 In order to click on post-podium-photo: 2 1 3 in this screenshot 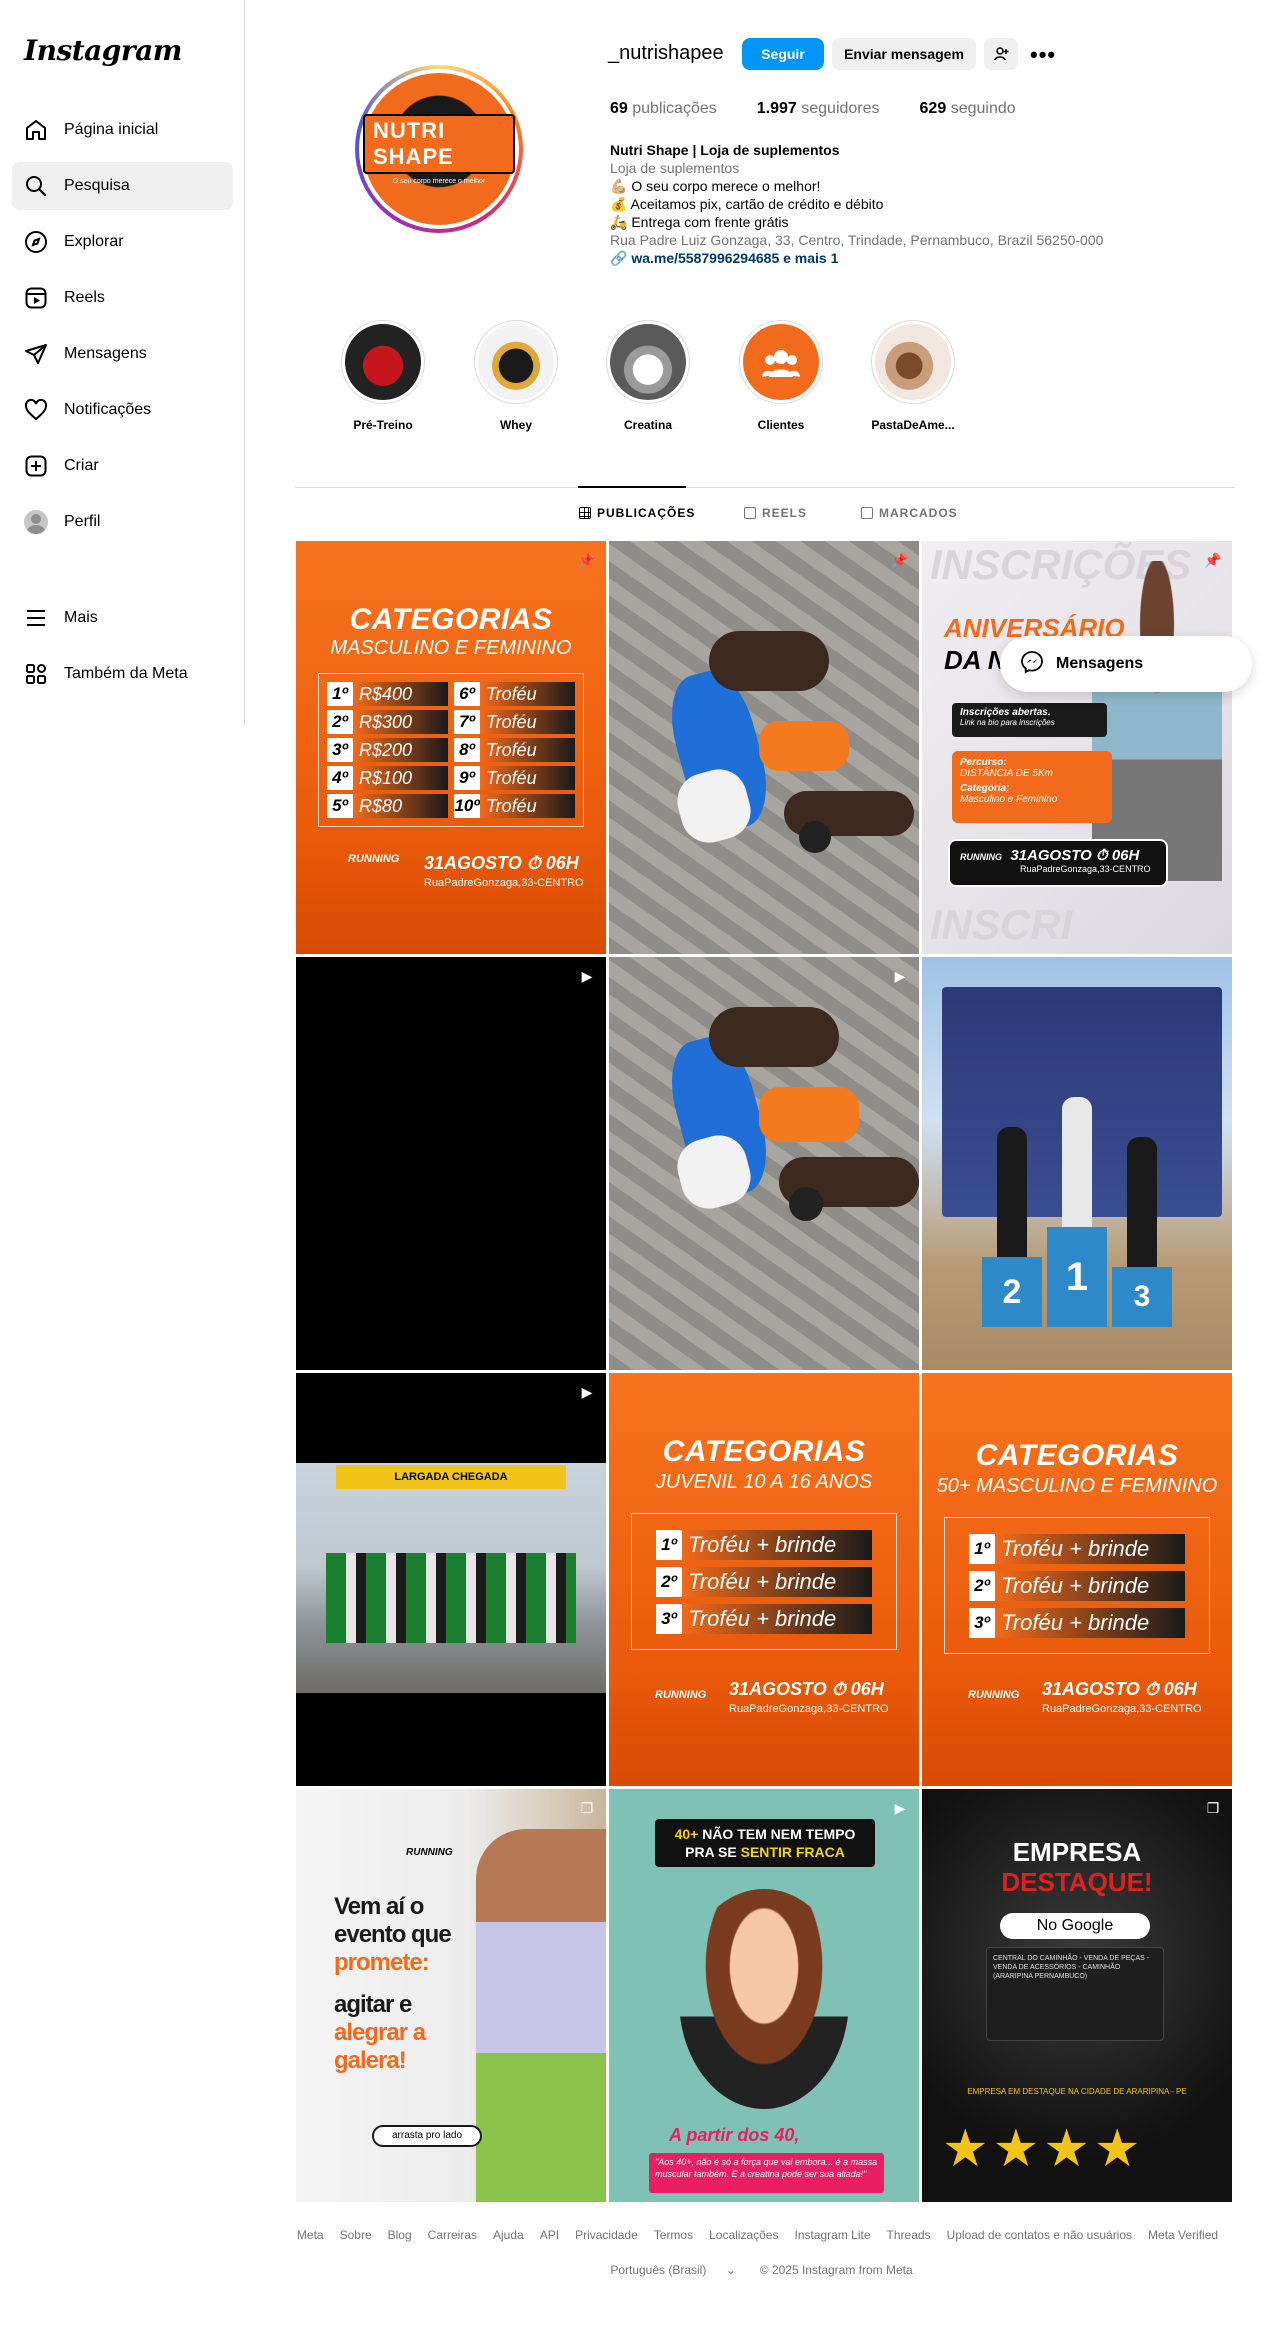, I will do `click(1077, 1163)`.